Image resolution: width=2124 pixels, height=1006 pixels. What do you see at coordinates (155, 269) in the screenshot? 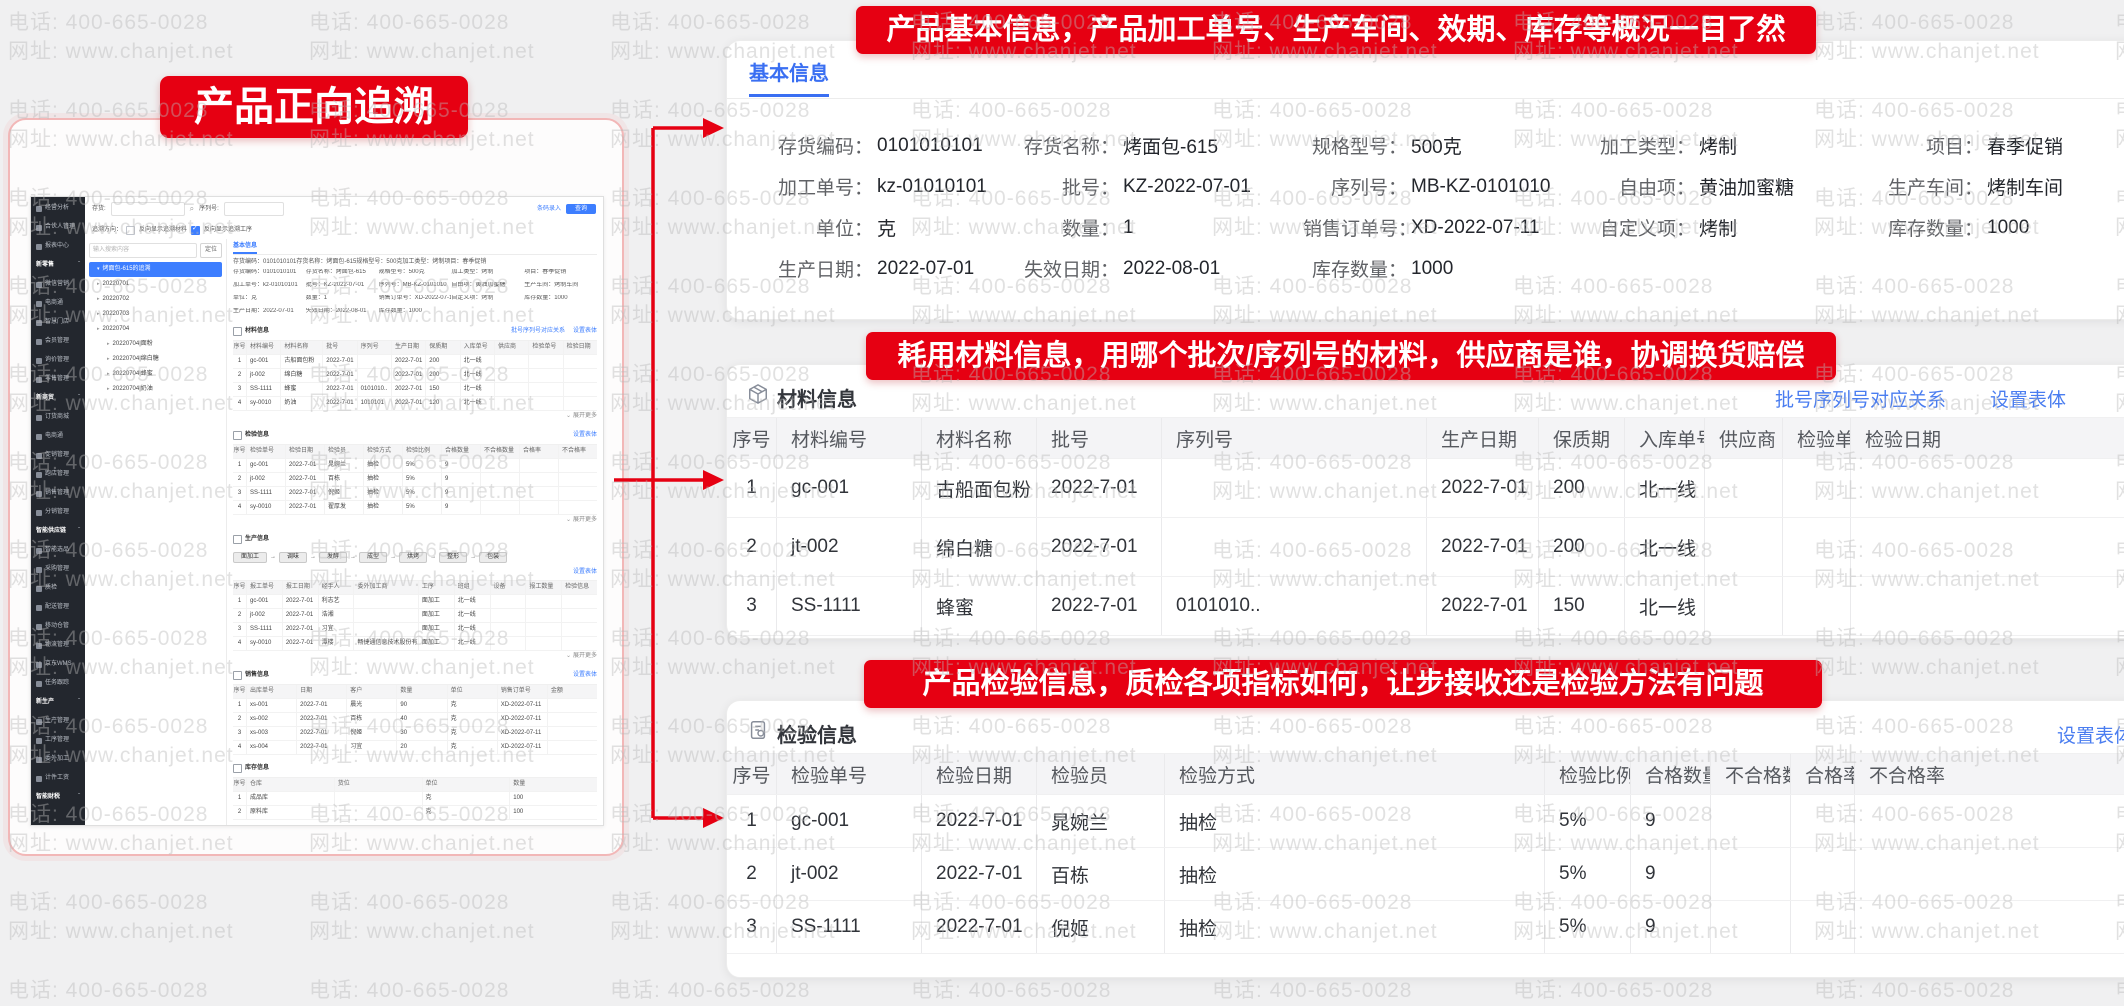
I see `mini-tree-item: 烤面包-615的追溯` at bounding box center [155, 269].